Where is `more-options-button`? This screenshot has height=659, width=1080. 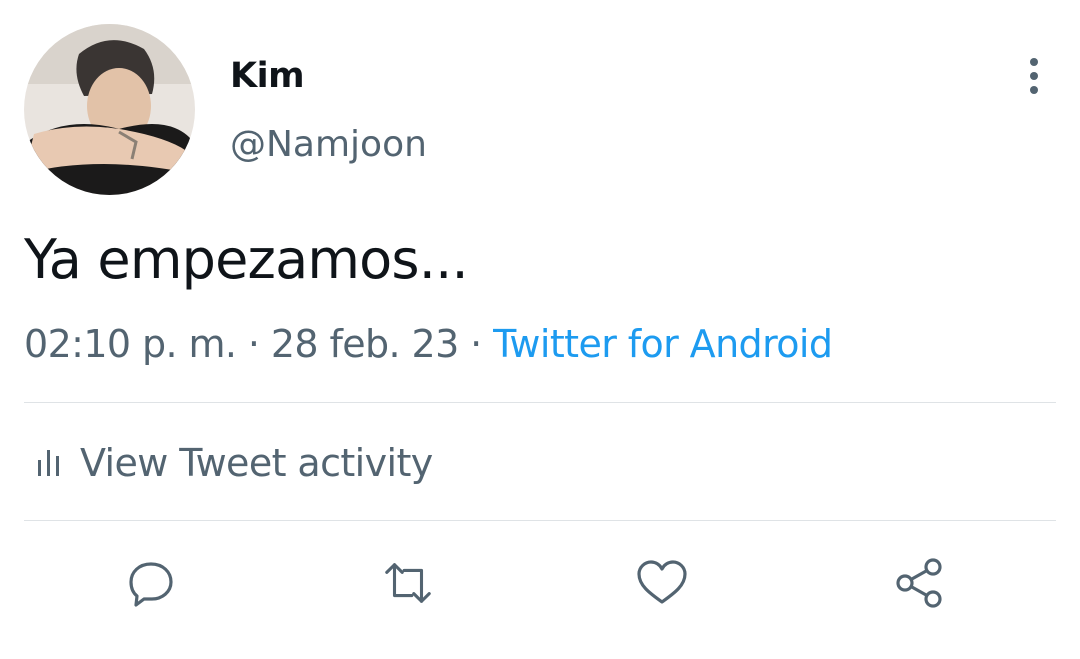 more-options-button is located at coordinates (1034, 76).